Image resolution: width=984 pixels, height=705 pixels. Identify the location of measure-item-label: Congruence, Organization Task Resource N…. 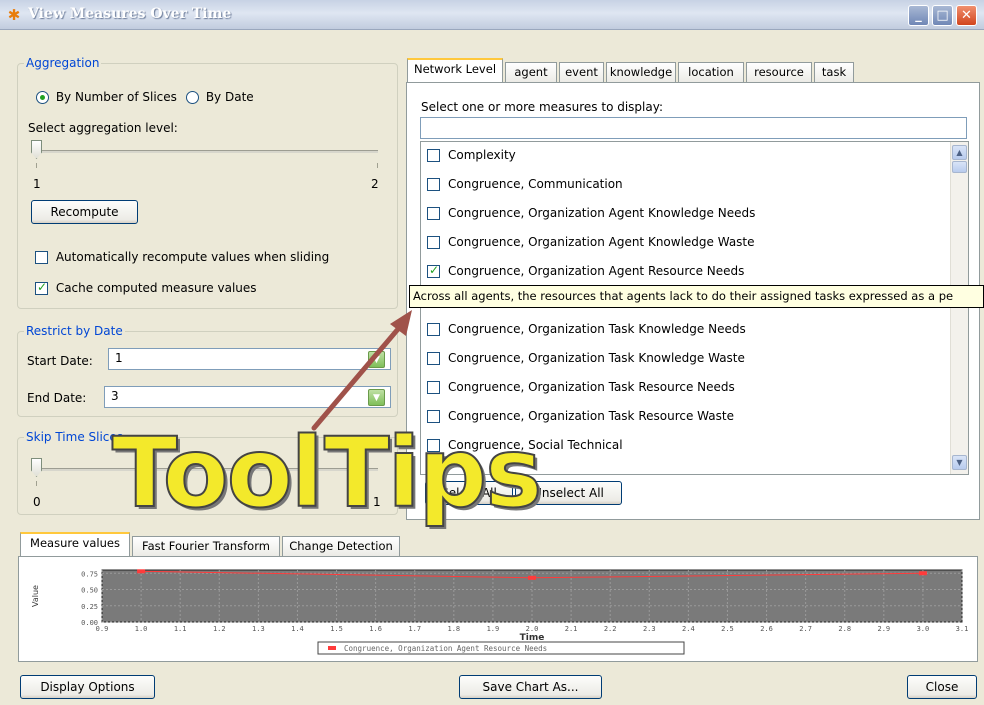
(591, 387).